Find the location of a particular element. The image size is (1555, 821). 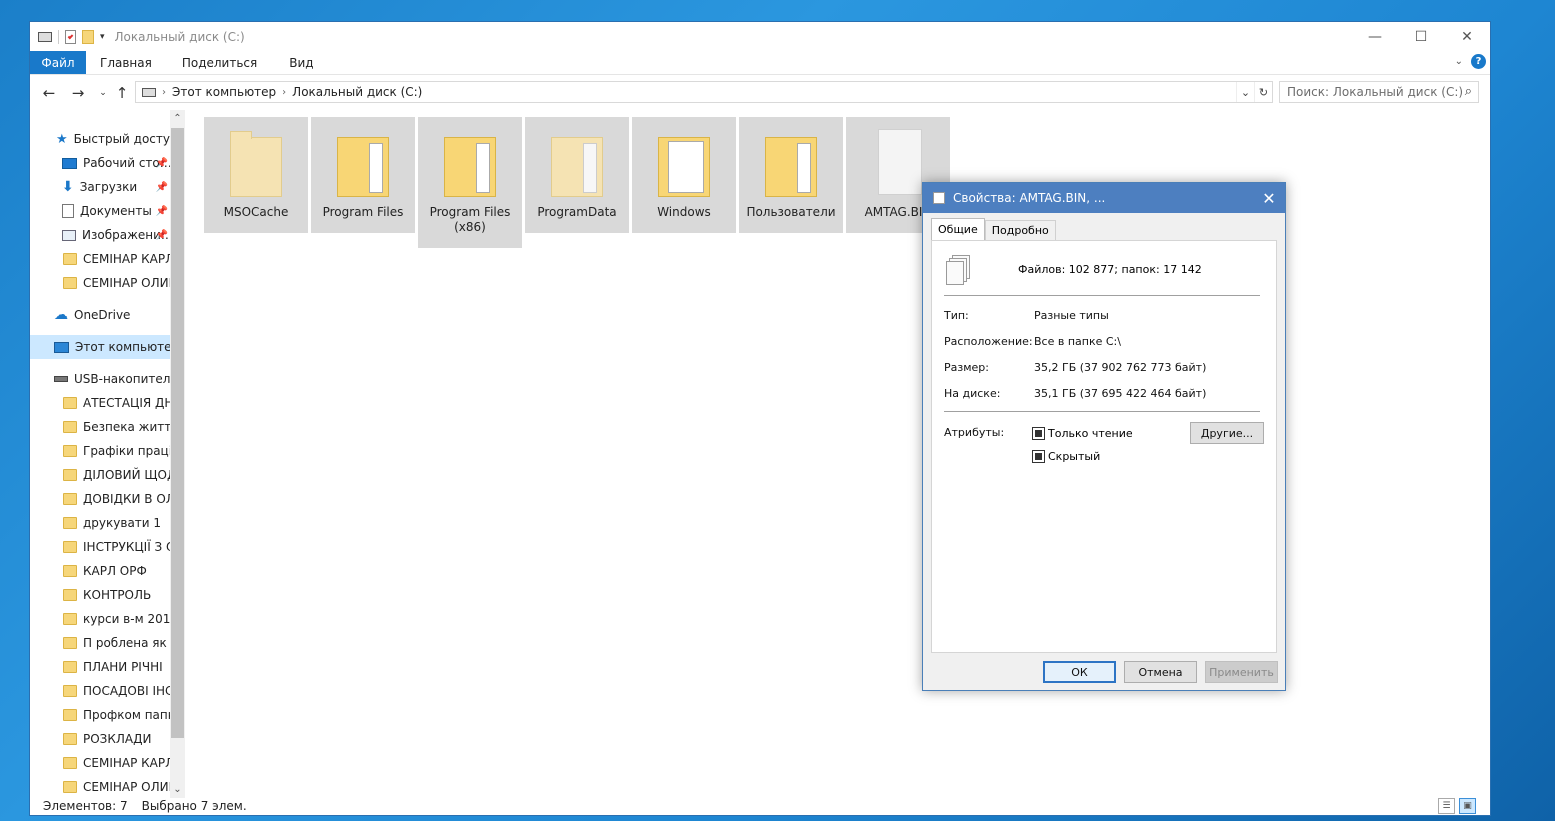

hidden-label: Скрытый is located at coordinates (1074, 456).